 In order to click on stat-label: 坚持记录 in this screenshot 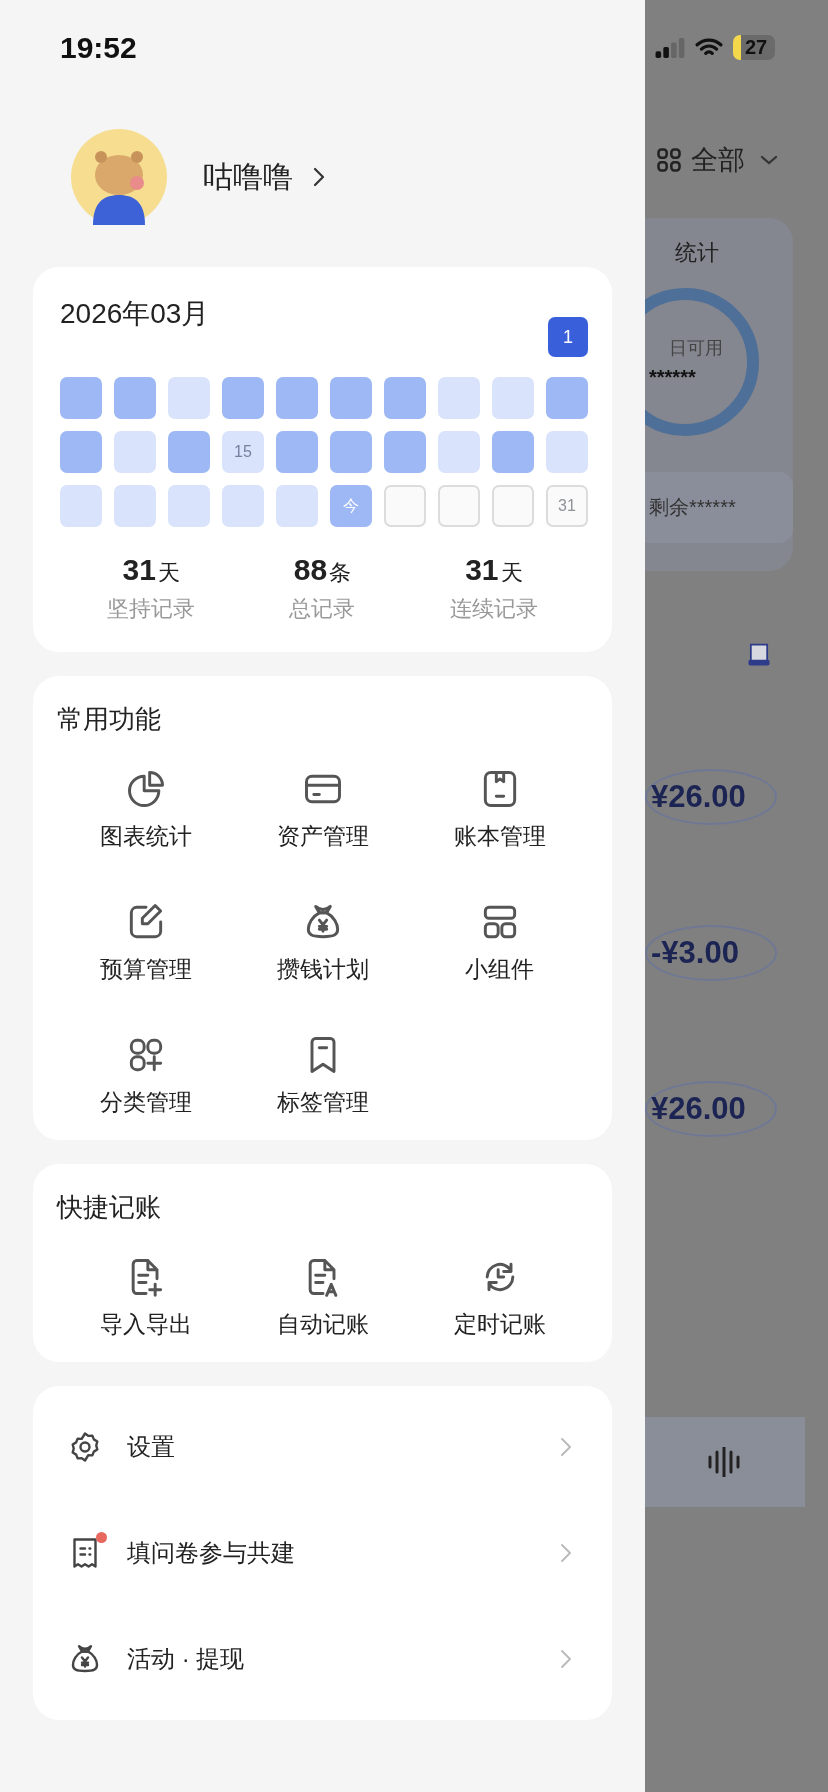, I will do `click(151, 609)`.